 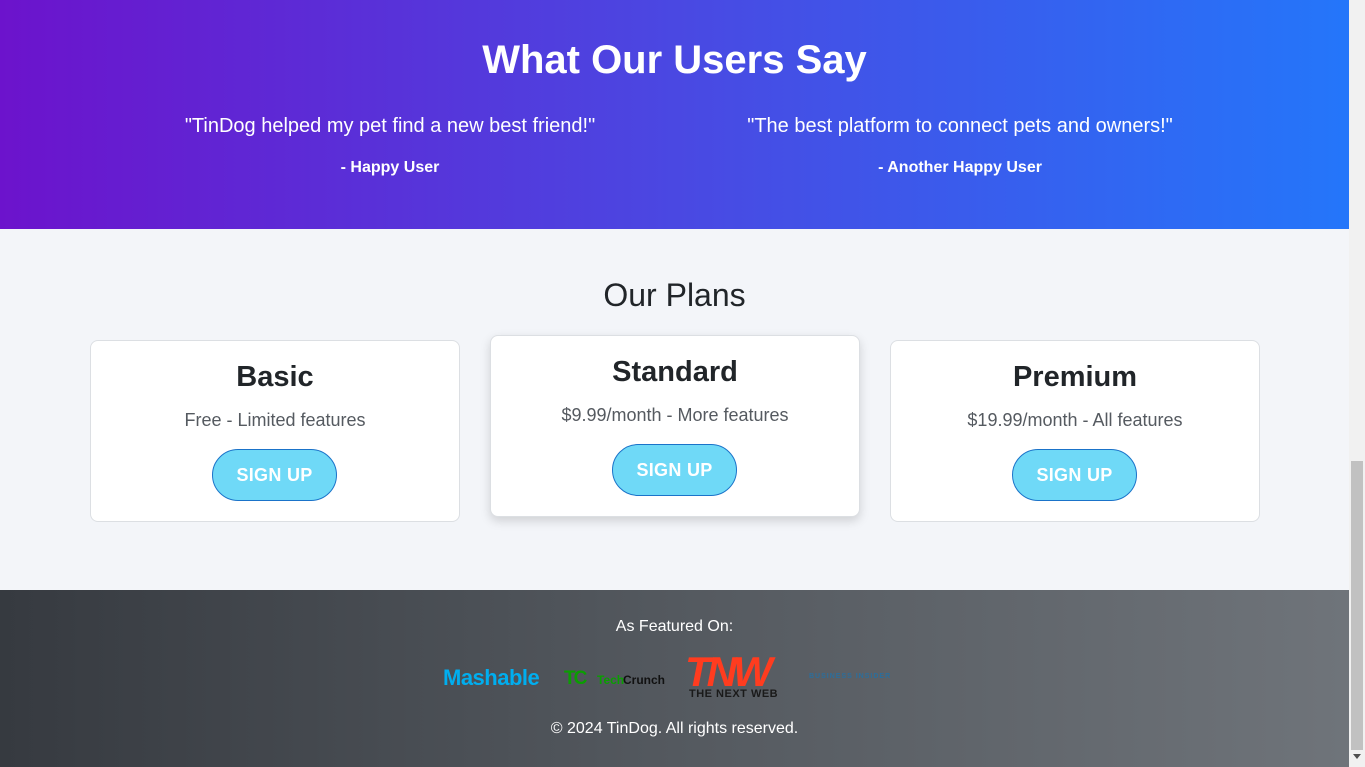 What do you see at coordinates (491, 677) in the screenshot?
I see `mashable-logo: Mashable` at bounding box center [491, 677].